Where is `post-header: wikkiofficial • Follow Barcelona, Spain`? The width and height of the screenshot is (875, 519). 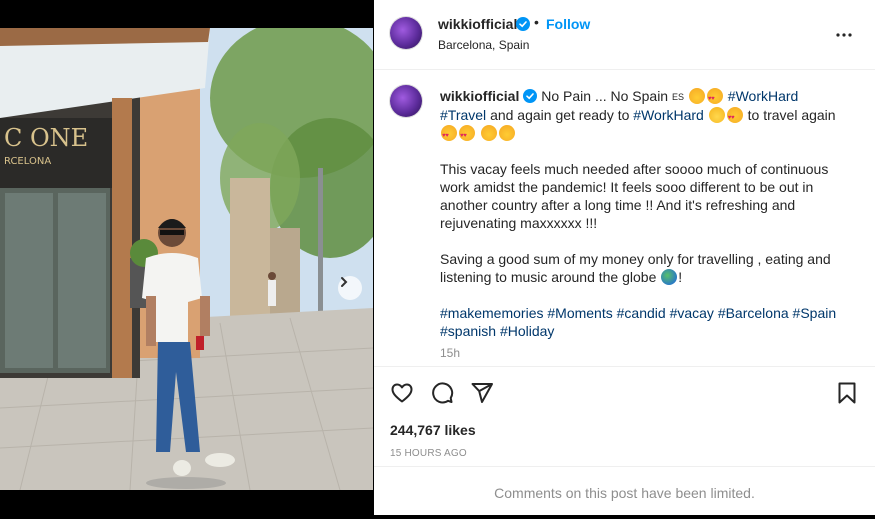
post-header: wikkiofficial • Follow Barcelona, Spain is located at coordinates (624, 35).